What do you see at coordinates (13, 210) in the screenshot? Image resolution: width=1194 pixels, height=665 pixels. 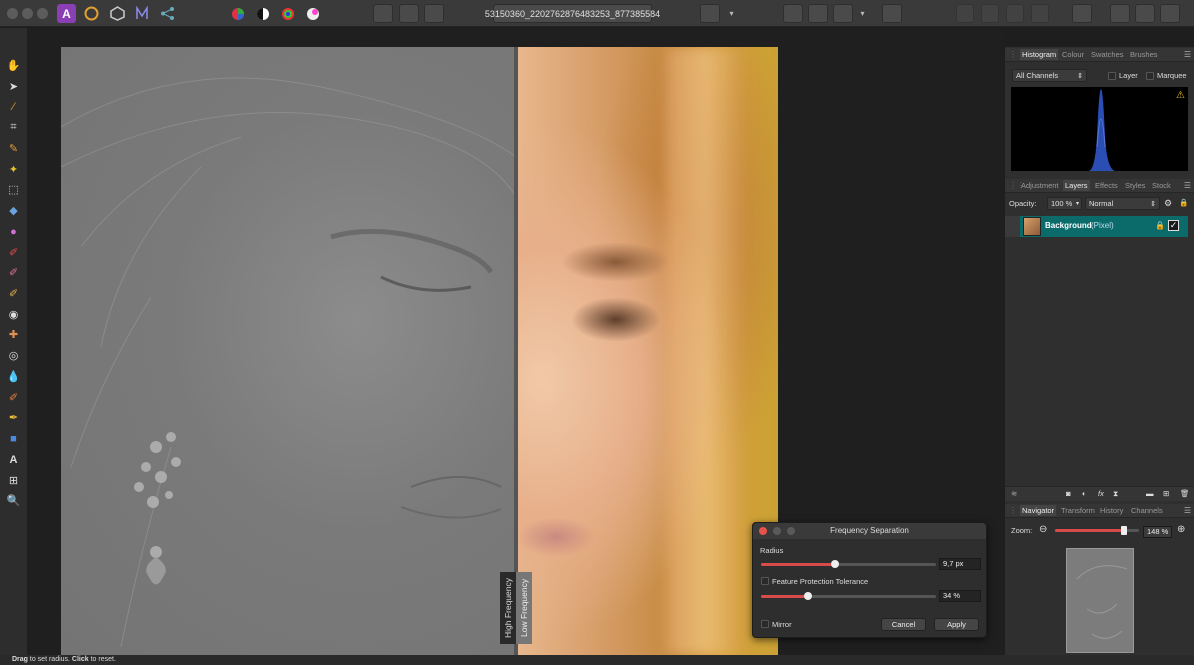 I see `flood-fill-icon: ◆` at bounding box center [13, 210].